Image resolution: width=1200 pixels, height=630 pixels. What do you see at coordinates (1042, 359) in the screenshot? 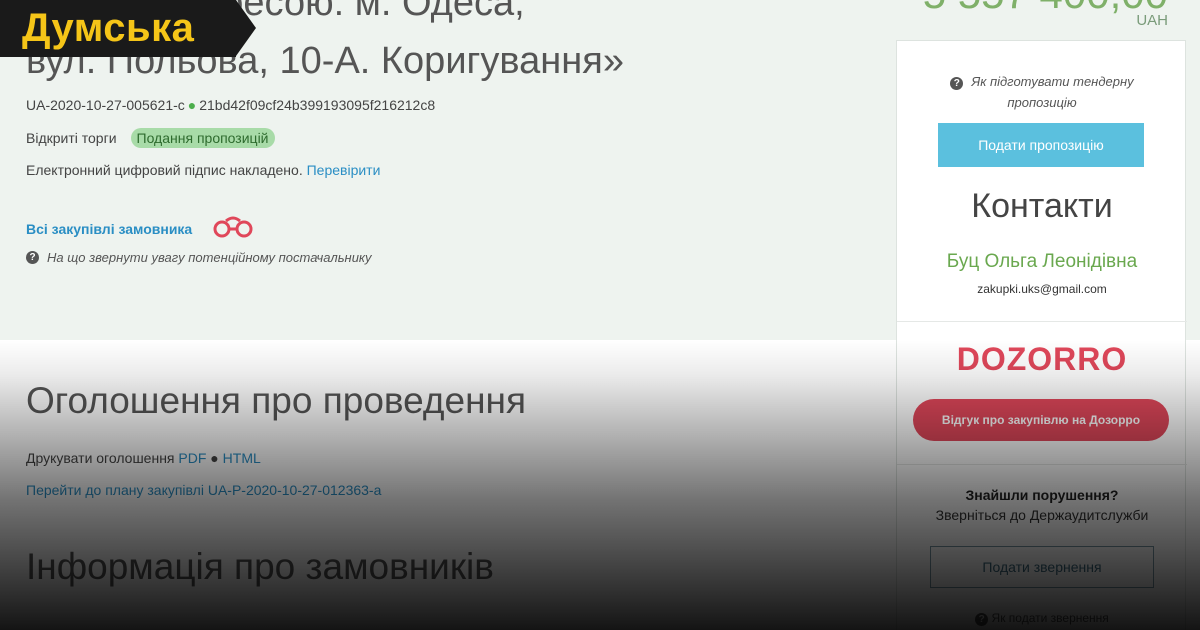
I see `dozorro-logo: DOZORRO` at bounding box center [1042, 359].